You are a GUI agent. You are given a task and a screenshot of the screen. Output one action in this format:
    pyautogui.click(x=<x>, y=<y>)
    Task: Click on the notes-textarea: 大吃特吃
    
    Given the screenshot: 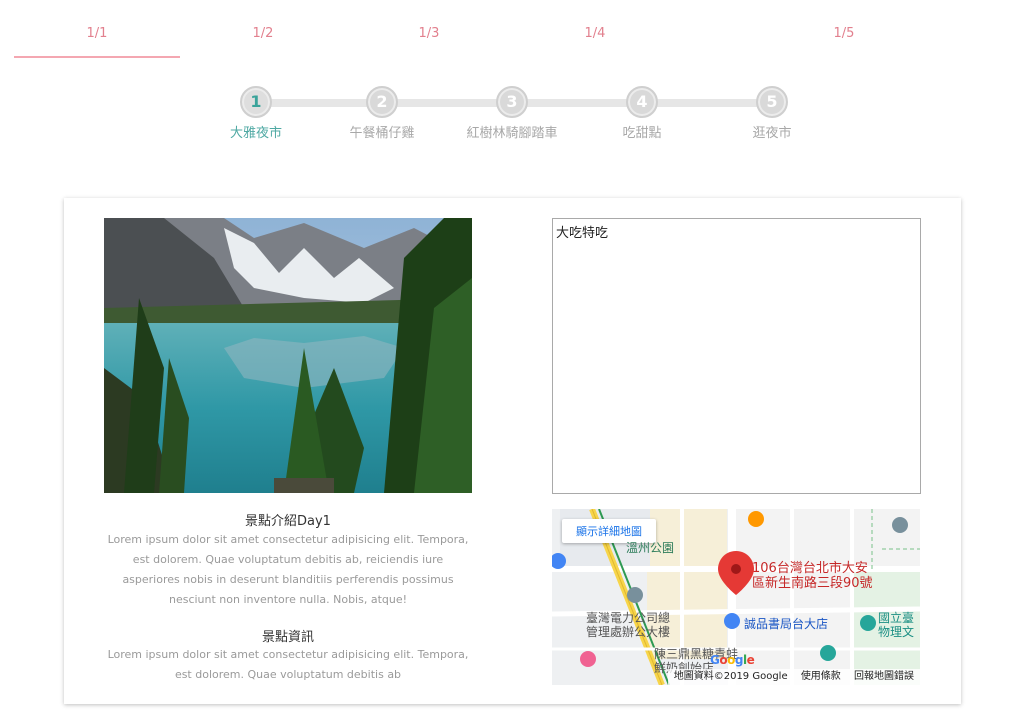 What is the action you would take?
    pyautogui.click(x=736, y=356)
    